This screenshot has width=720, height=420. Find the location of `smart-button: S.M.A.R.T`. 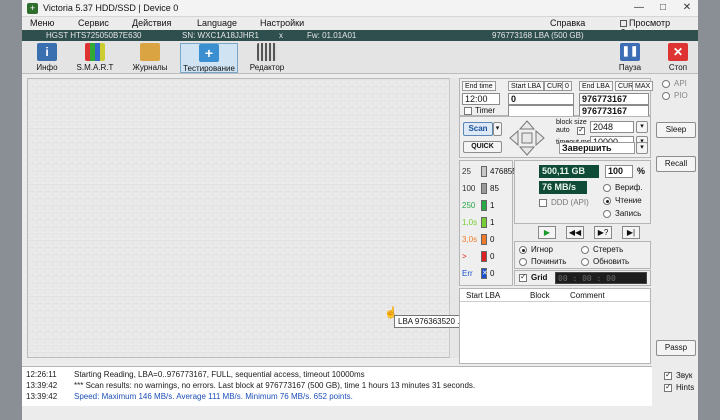

smart-button: S.M.A.R.T is located at coordinates (95, 58).